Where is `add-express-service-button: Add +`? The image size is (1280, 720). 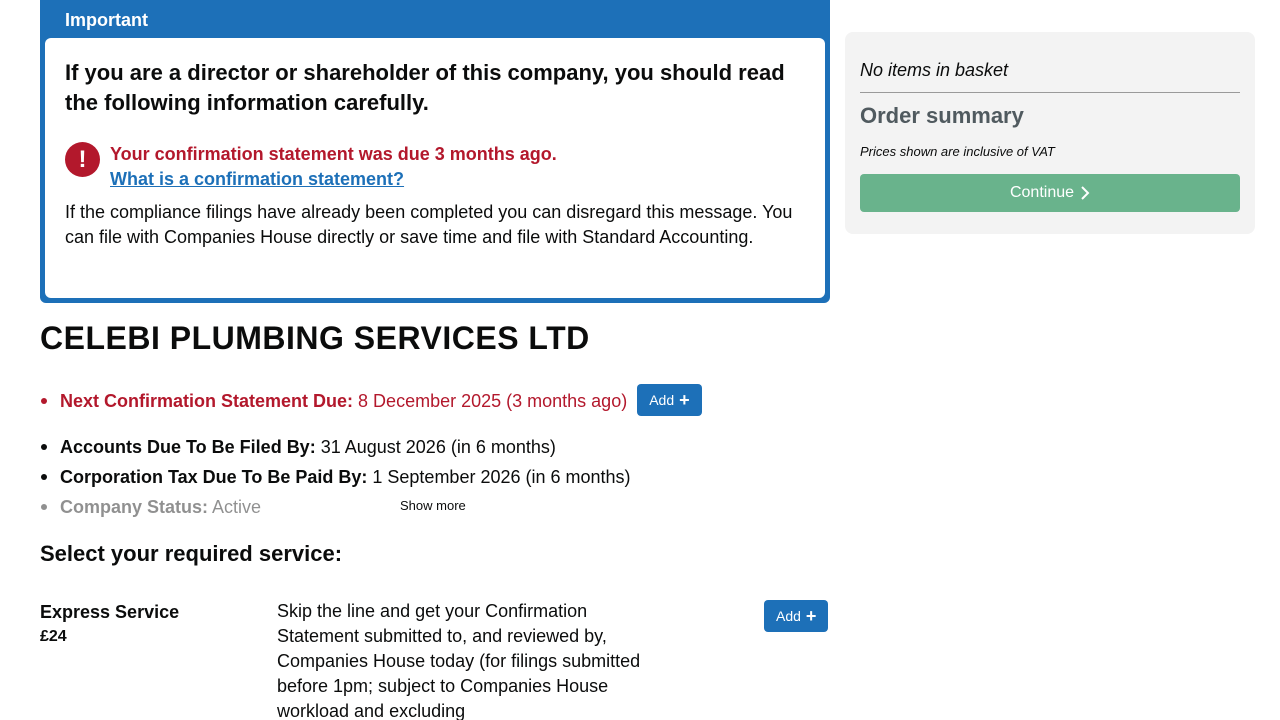 add-express-service-button: Add + is located at coordinates (796, 616).